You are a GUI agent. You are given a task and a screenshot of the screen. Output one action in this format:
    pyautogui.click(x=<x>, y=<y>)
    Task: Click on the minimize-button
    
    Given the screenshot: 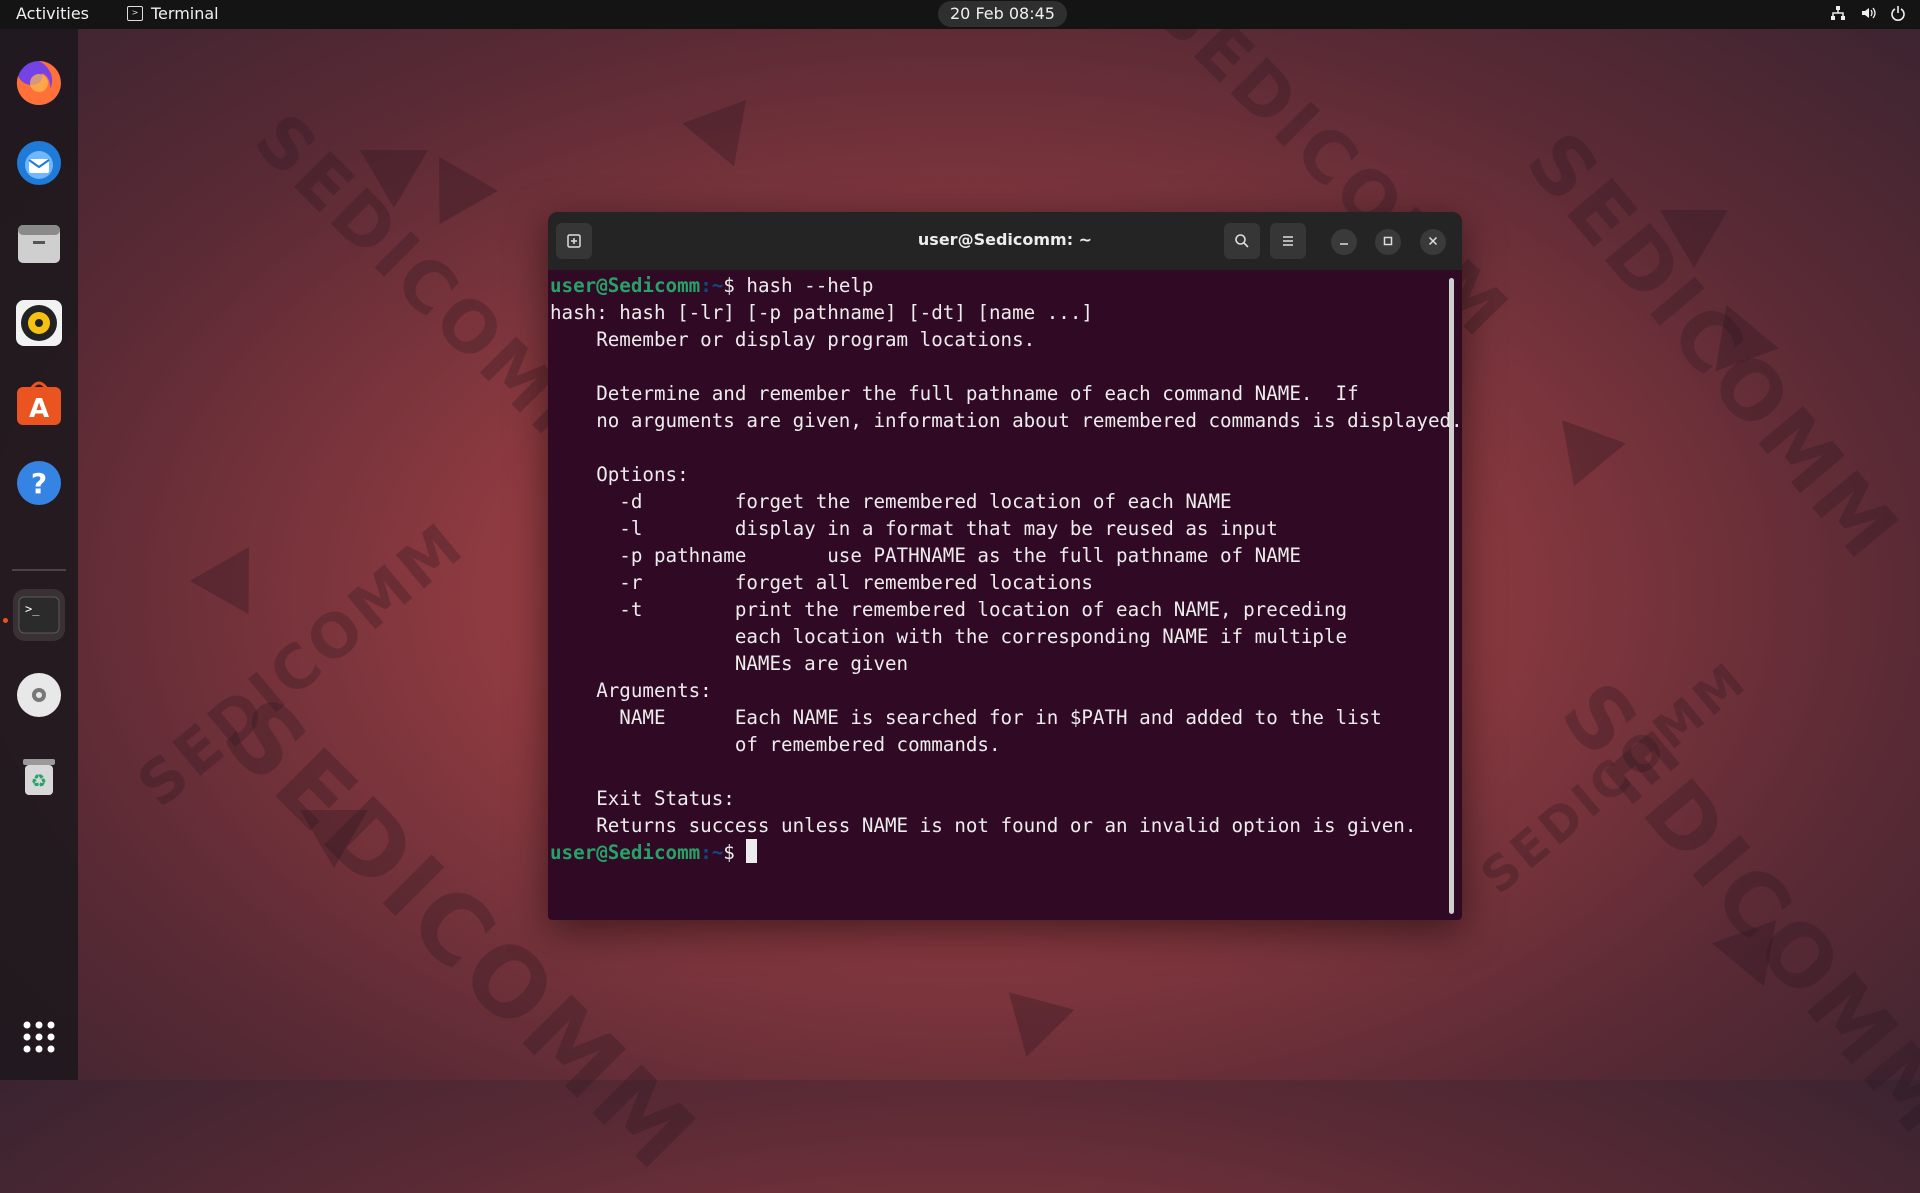 What is the action you would take?
    pyautogui.click(x=1344, y=242)
    